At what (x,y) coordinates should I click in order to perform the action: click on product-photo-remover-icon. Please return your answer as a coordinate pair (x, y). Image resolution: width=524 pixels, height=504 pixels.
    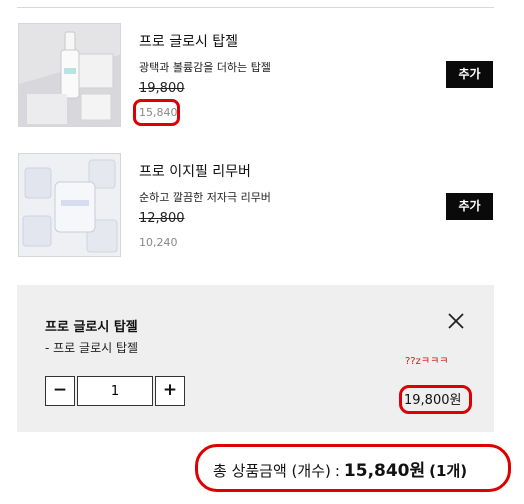
    Looking at the image, I should click on (69, 205).